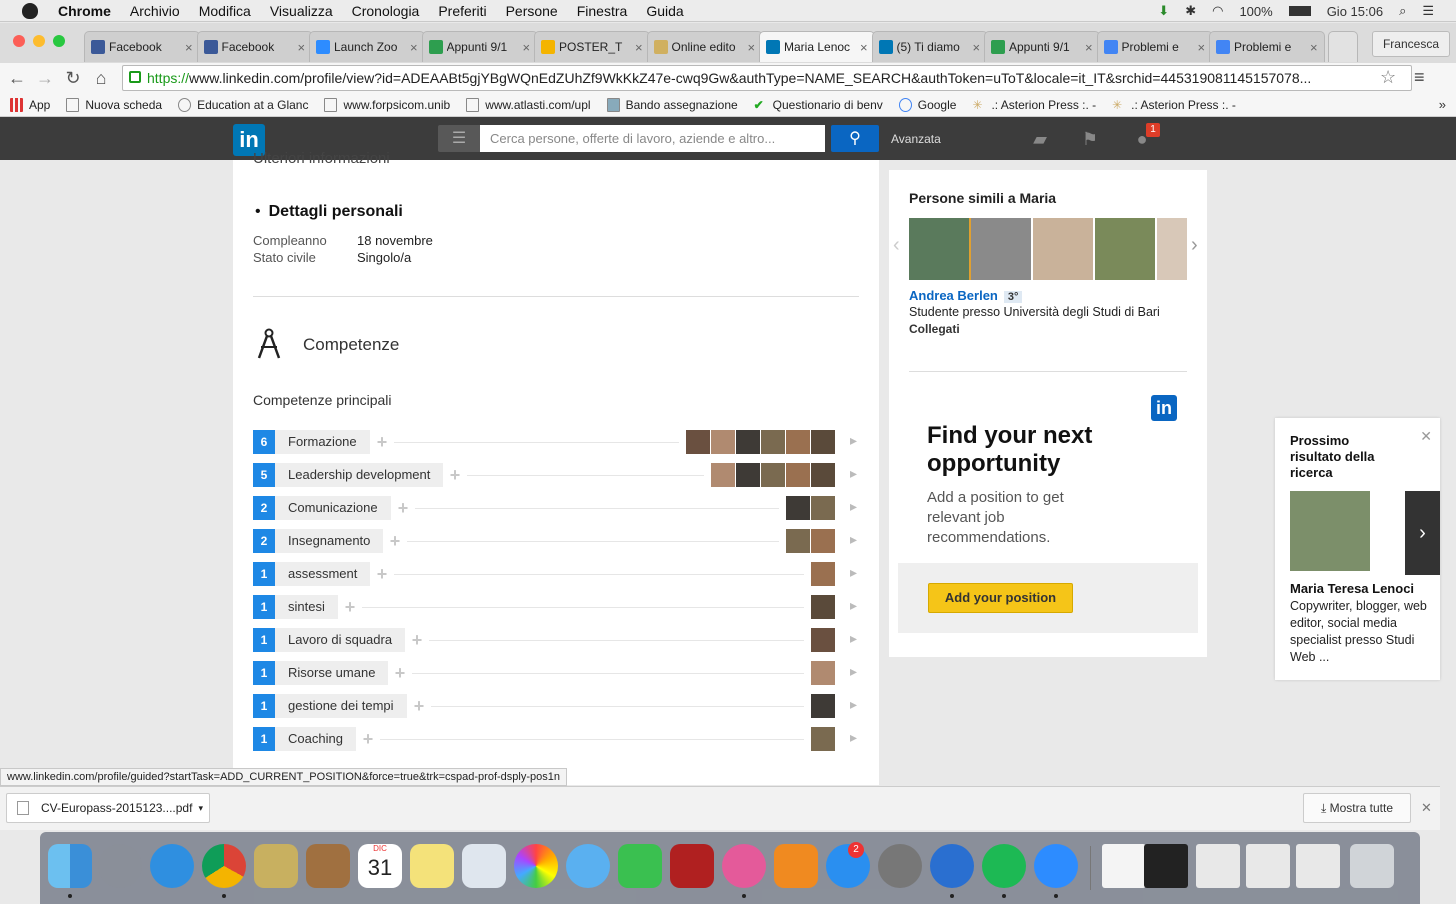 This screenshot has height=904, width=1456. Describe the element at coordinates (1426, 808) in the screenshot. I see `close-downloads-icon: ✕` at that location.